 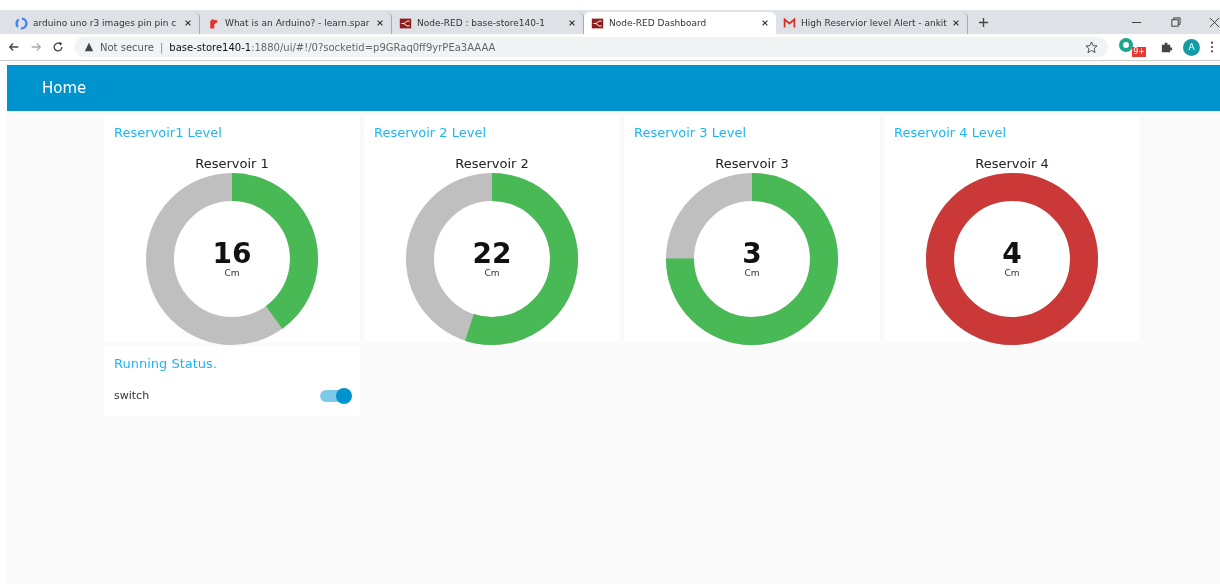 I want to click on gauge-value: 16, so click(x=232, y=254).